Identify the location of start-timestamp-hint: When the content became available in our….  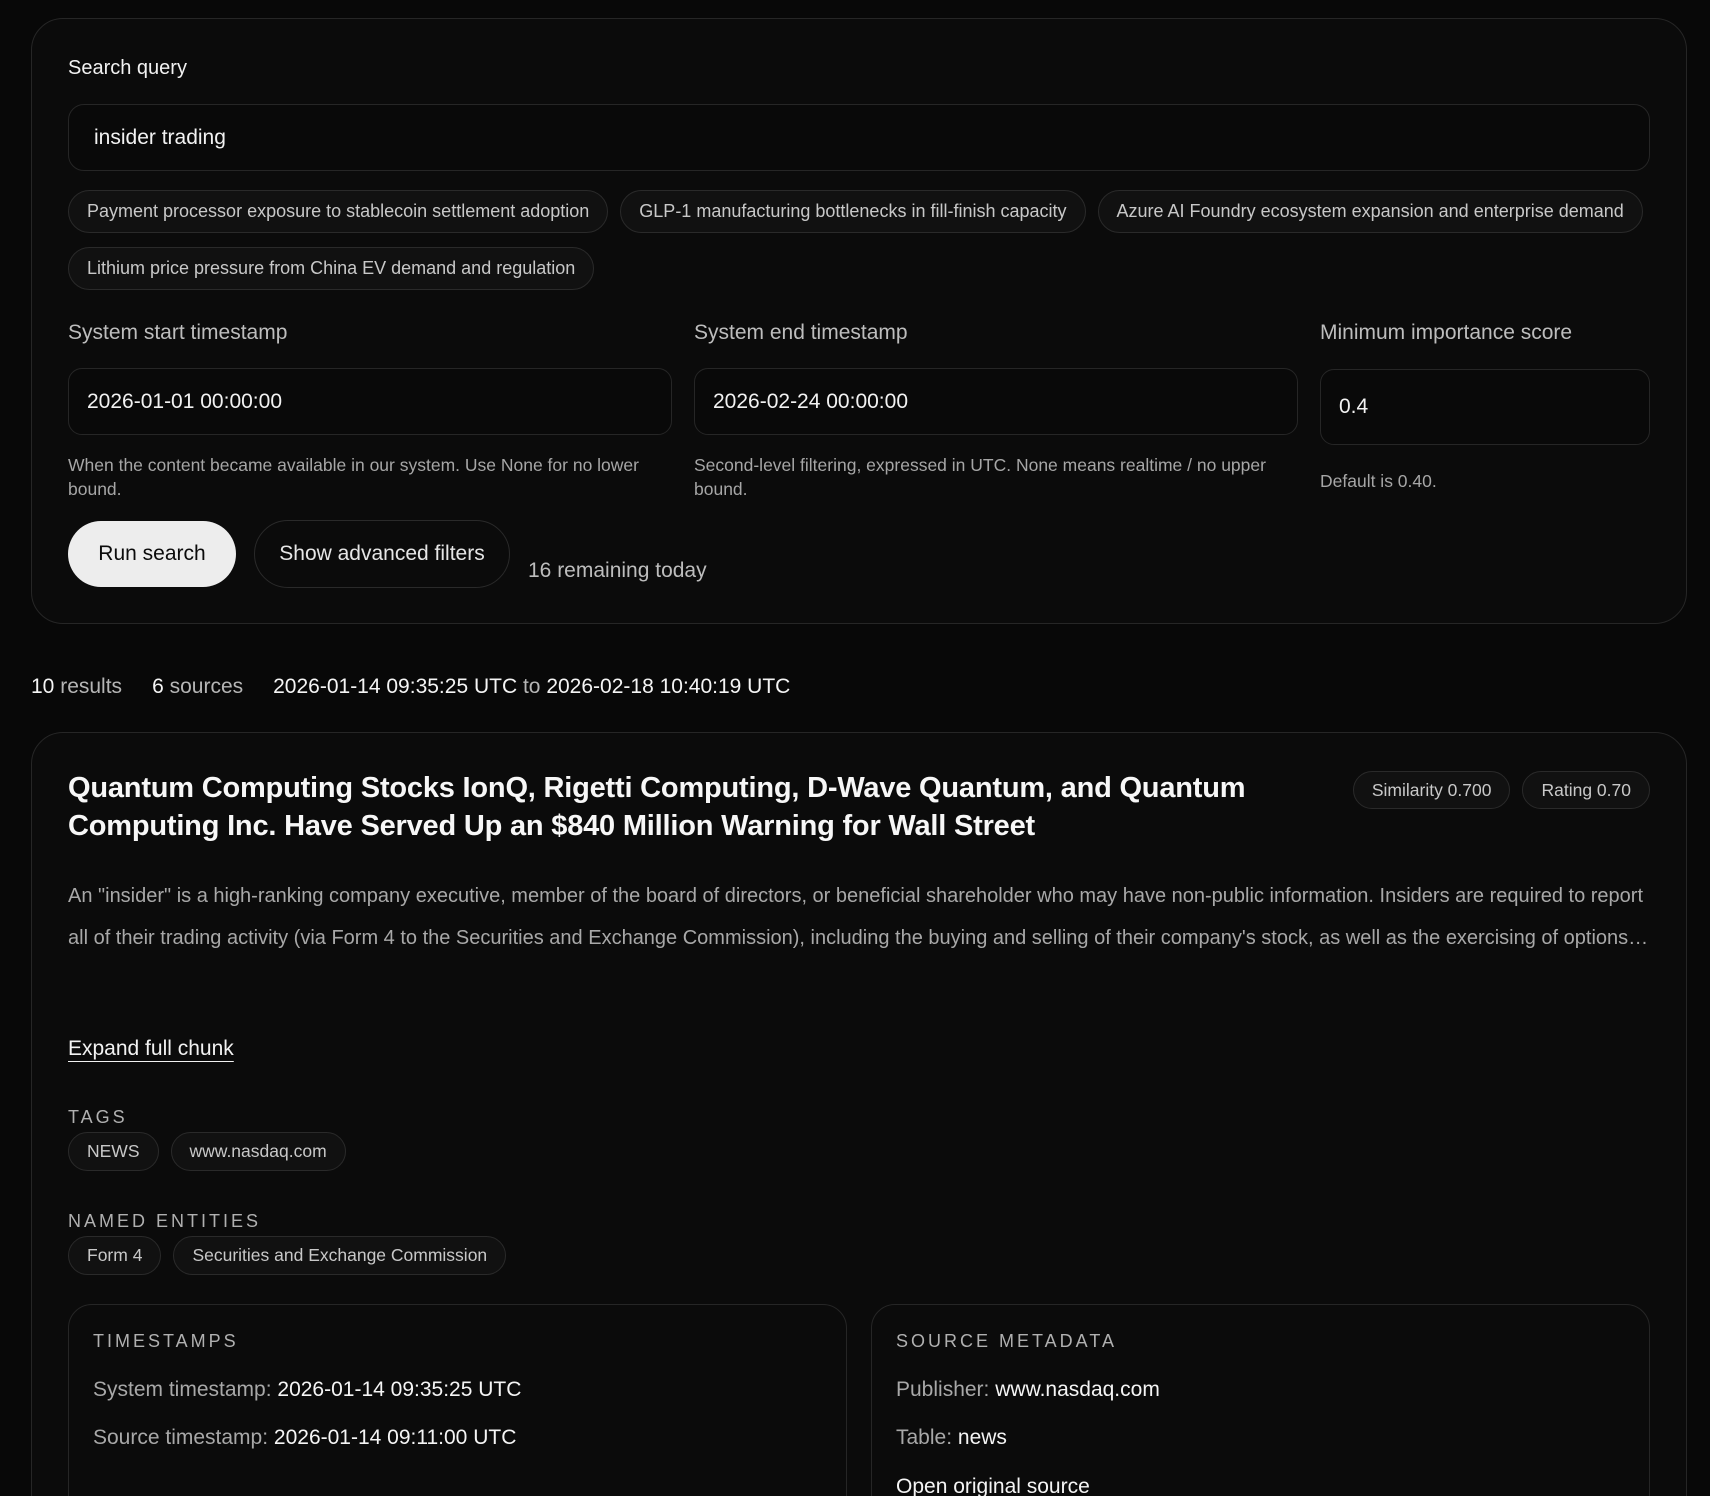
(353, 477).